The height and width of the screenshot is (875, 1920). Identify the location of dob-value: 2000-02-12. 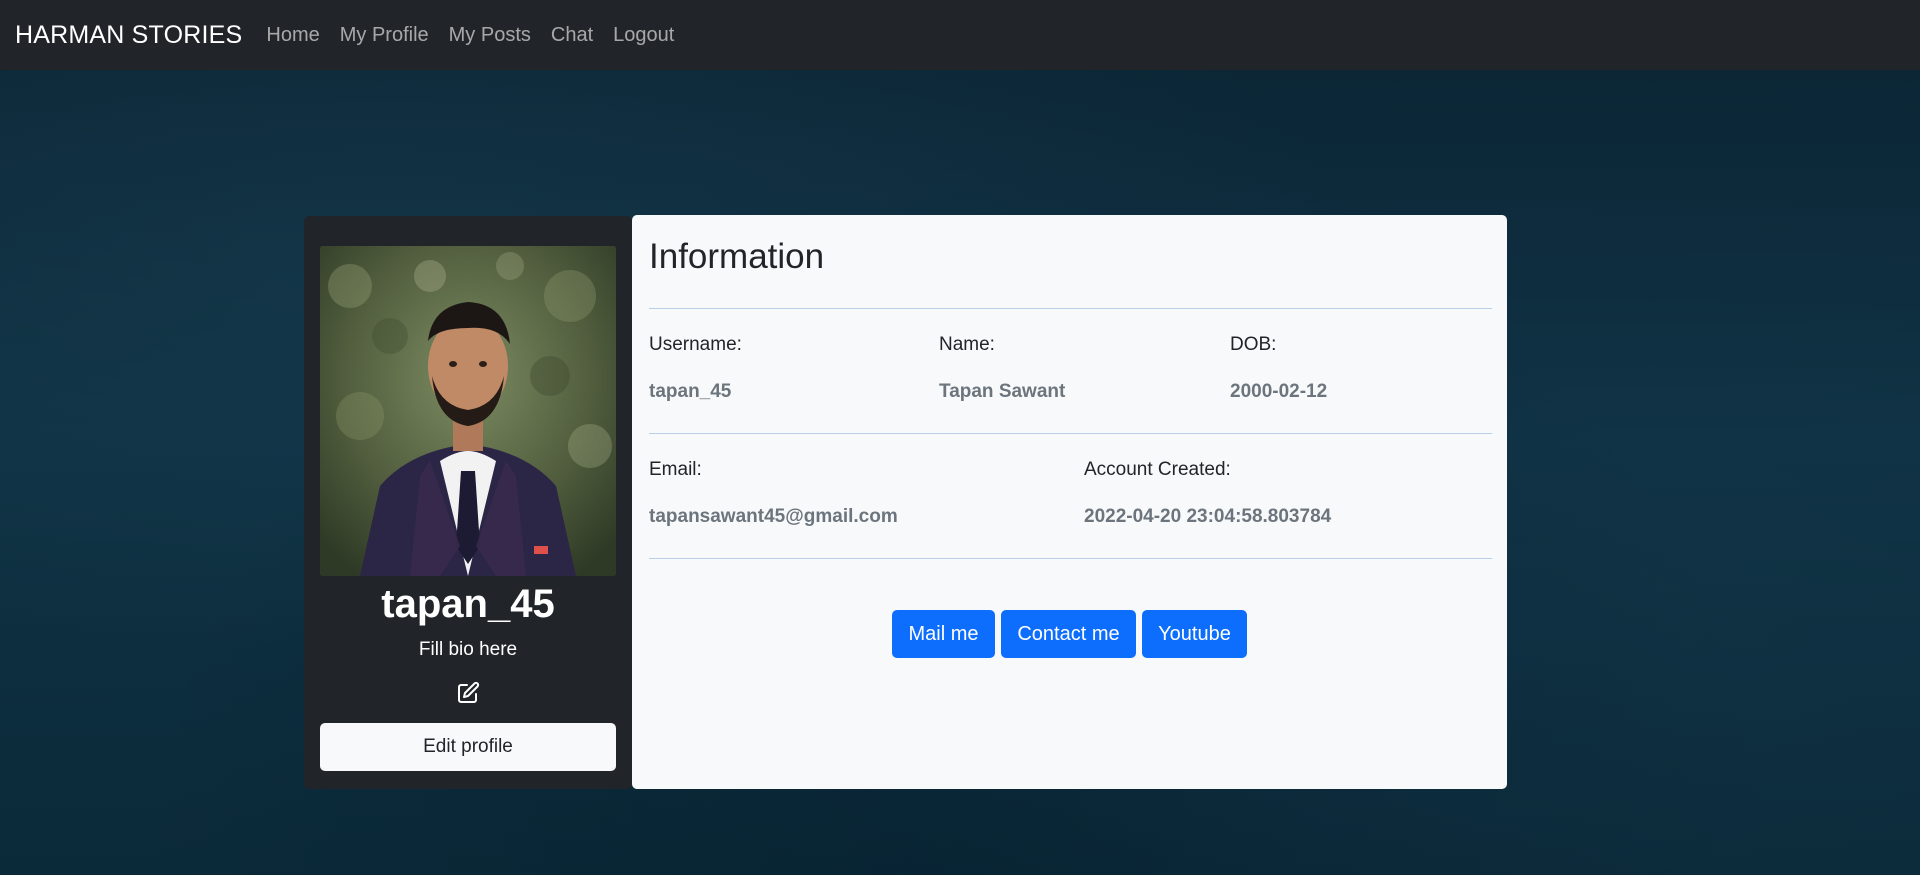
(1279, 391).